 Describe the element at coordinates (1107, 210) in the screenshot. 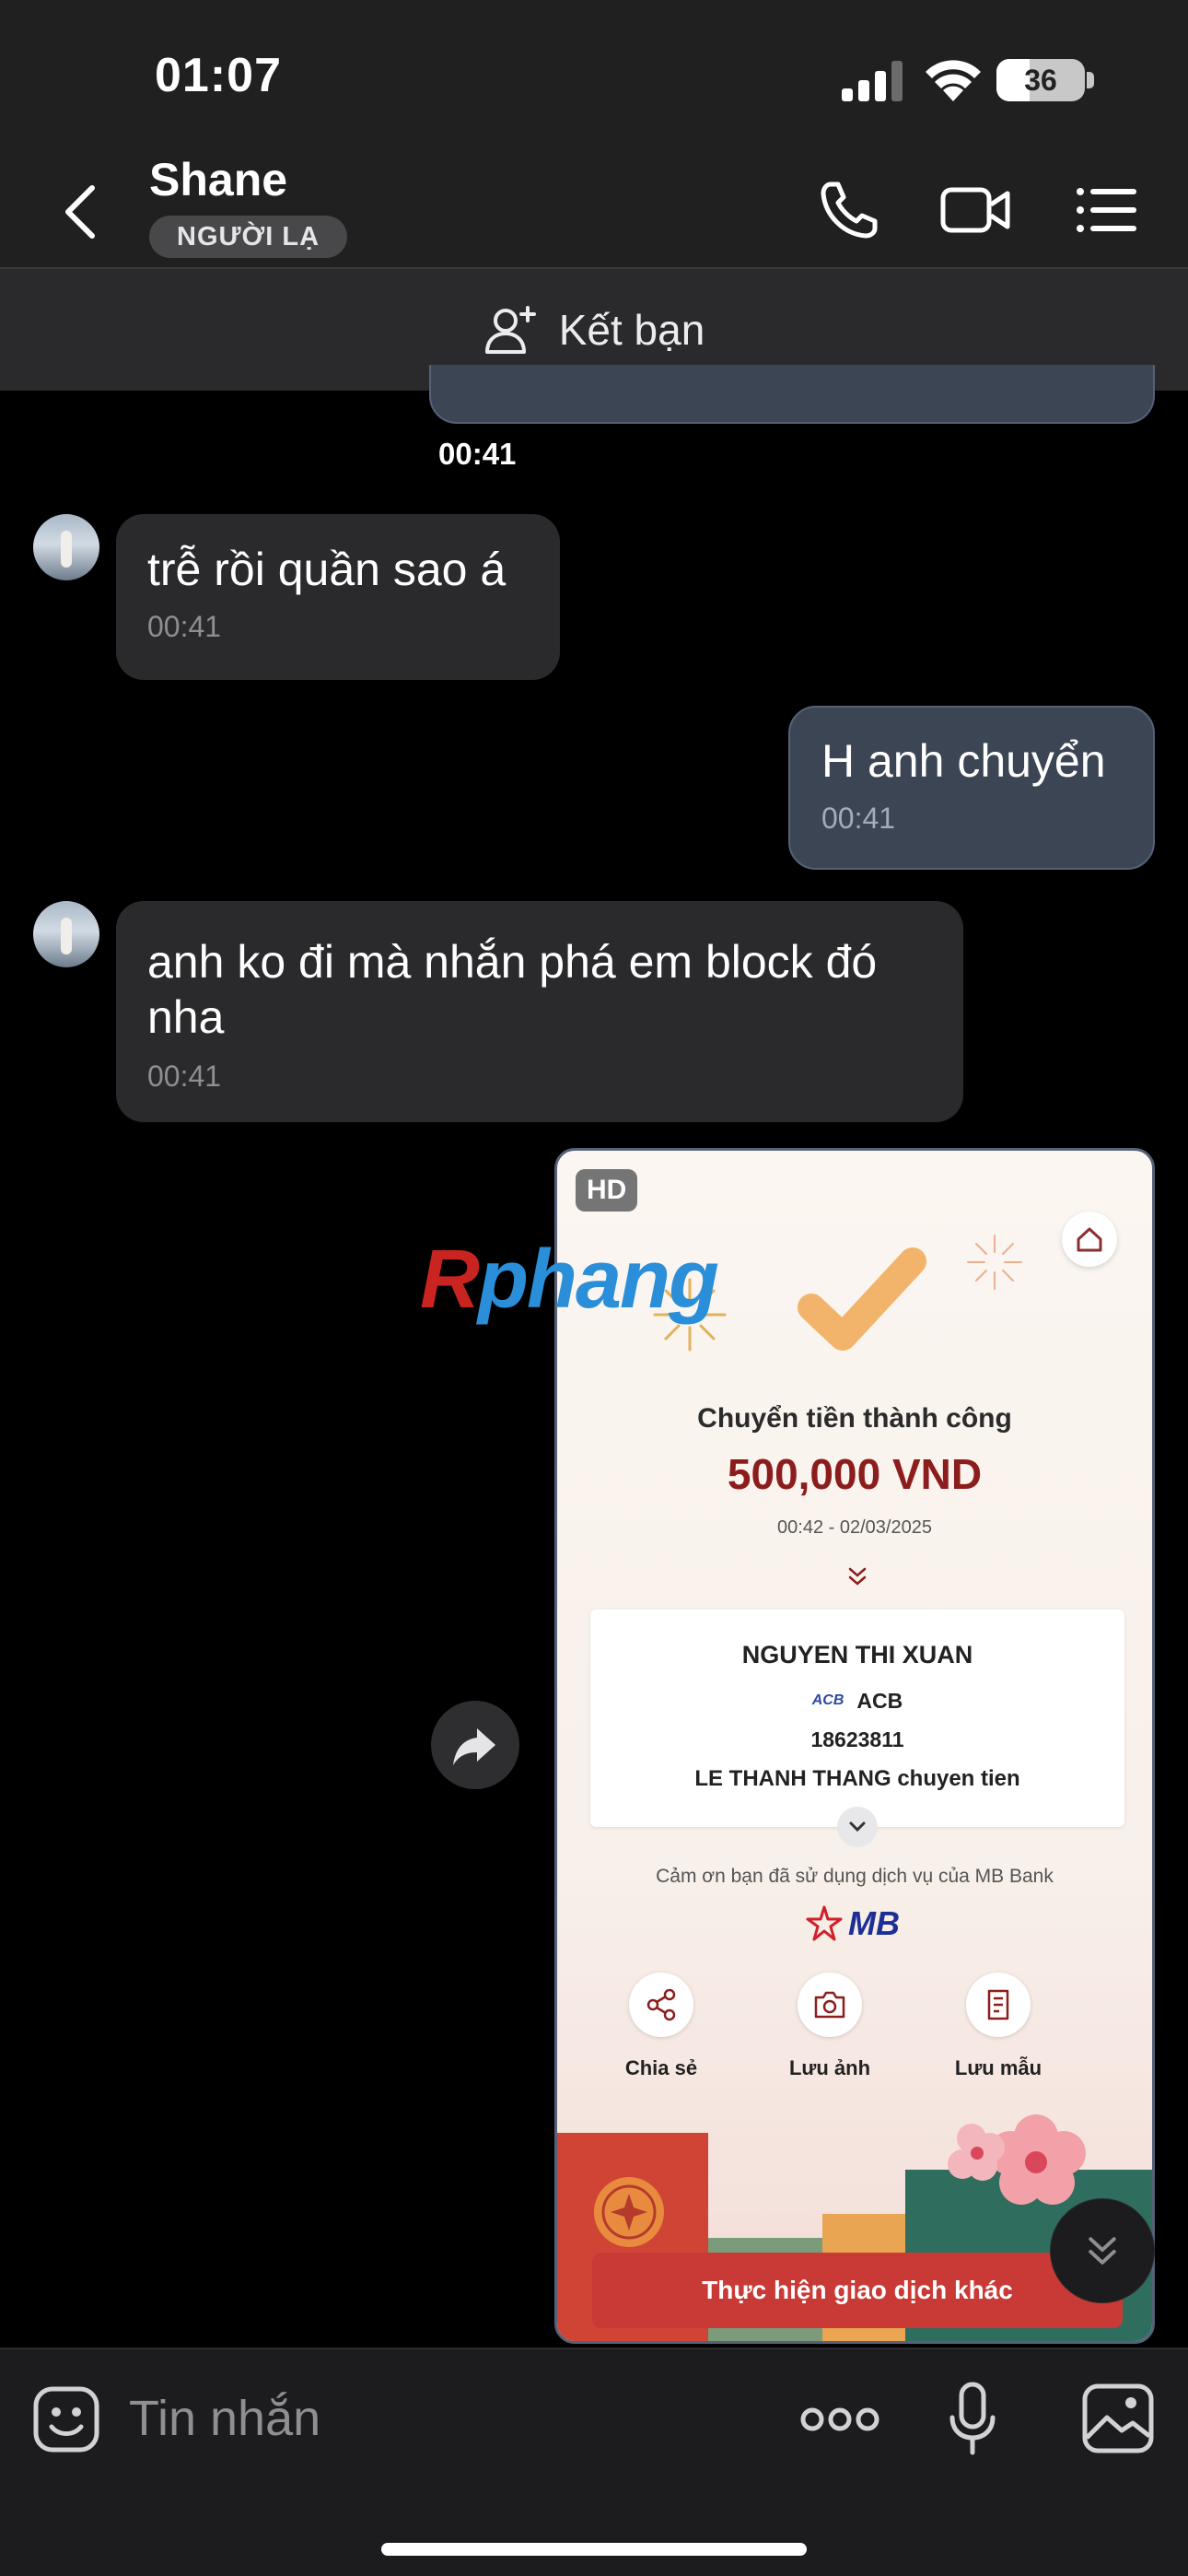

I see `menu-list-icon` at that location.